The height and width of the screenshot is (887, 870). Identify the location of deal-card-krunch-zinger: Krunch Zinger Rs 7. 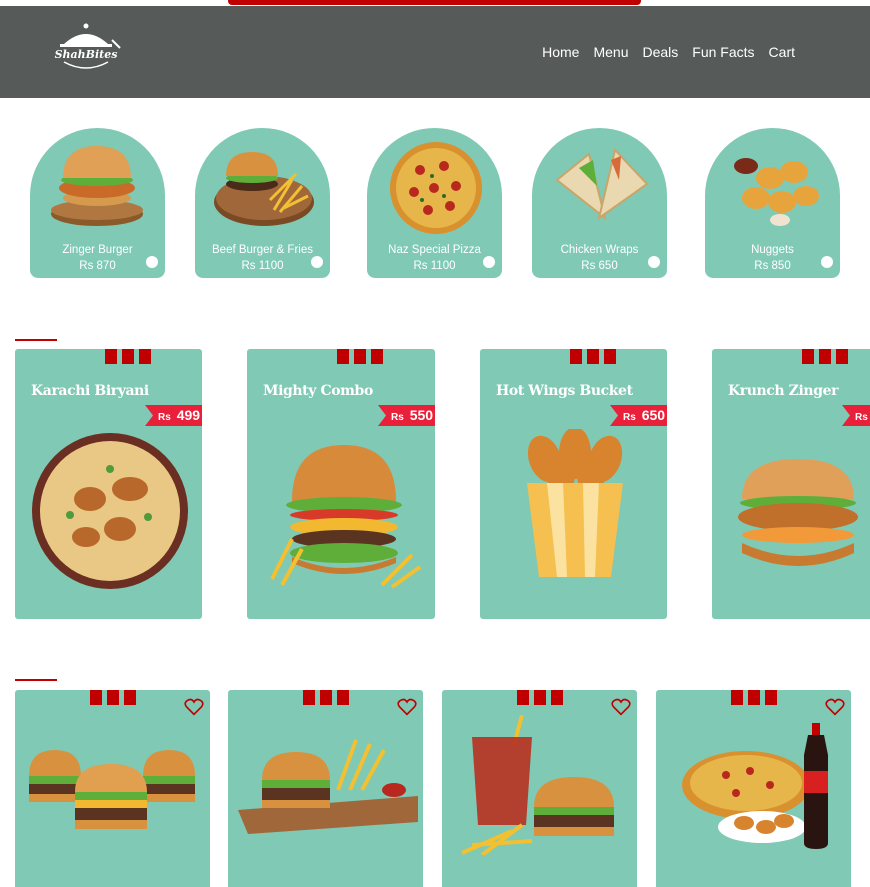
(791, 484).